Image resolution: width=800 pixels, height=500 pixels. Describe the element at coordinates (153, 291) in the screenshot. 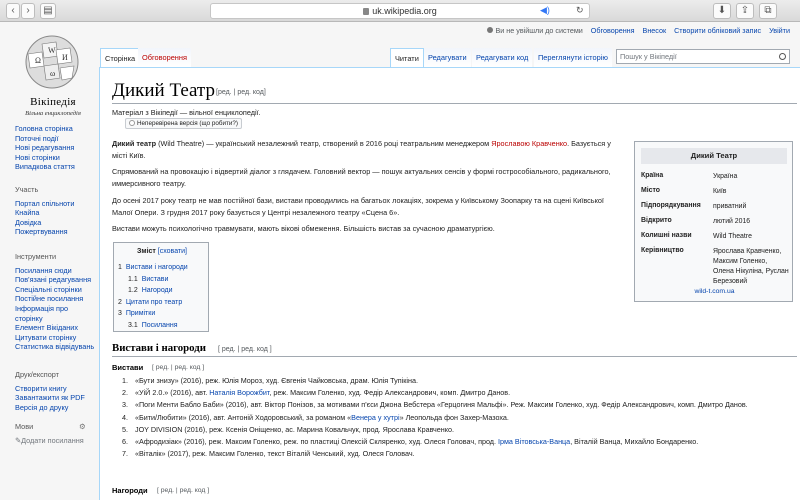

I see `toc-item: 1.2 Нагороди` at that location.